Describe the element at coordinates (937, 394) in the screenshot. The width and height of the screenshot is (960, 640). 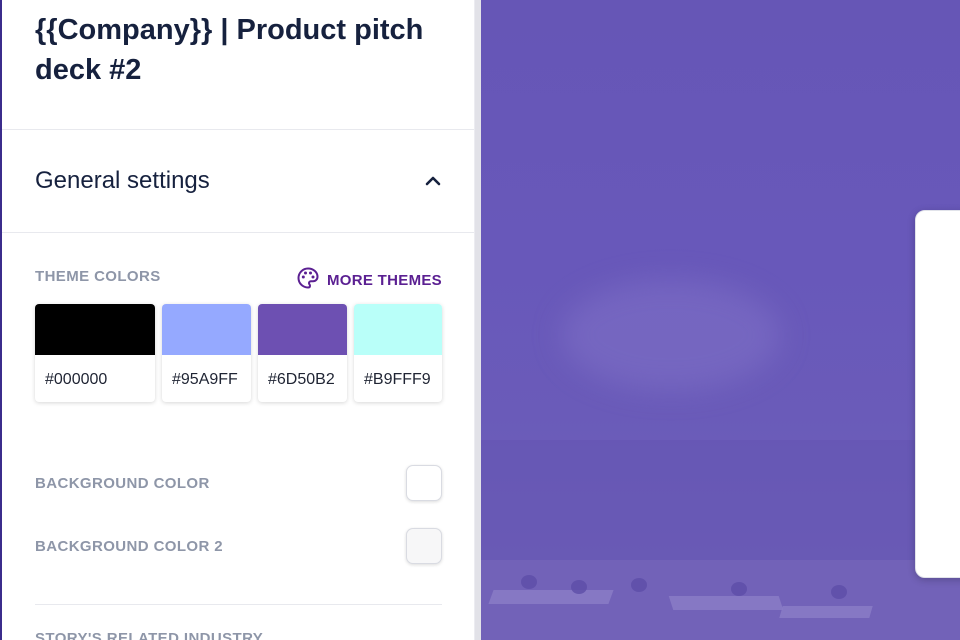
I see `slide-preview-card` at that location.